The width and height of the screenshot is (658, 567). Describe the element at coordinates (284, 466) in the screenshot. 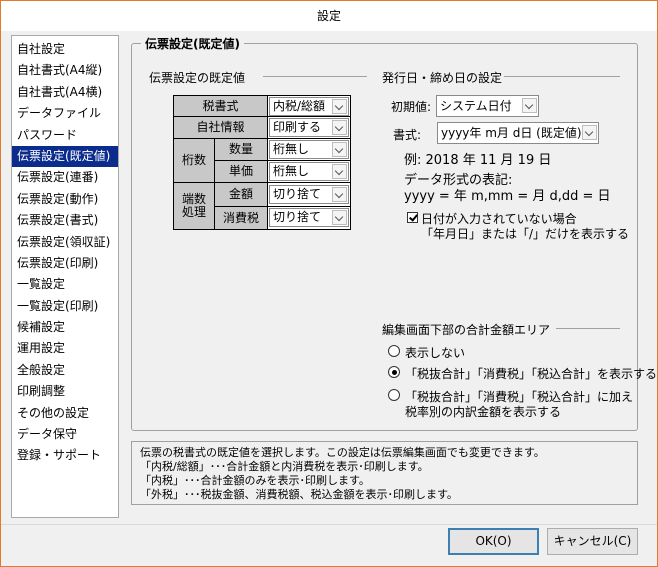

I see `description-line: 「内税/総額」･･･合計金額と内消費税を表示･印刷します。` at that location.